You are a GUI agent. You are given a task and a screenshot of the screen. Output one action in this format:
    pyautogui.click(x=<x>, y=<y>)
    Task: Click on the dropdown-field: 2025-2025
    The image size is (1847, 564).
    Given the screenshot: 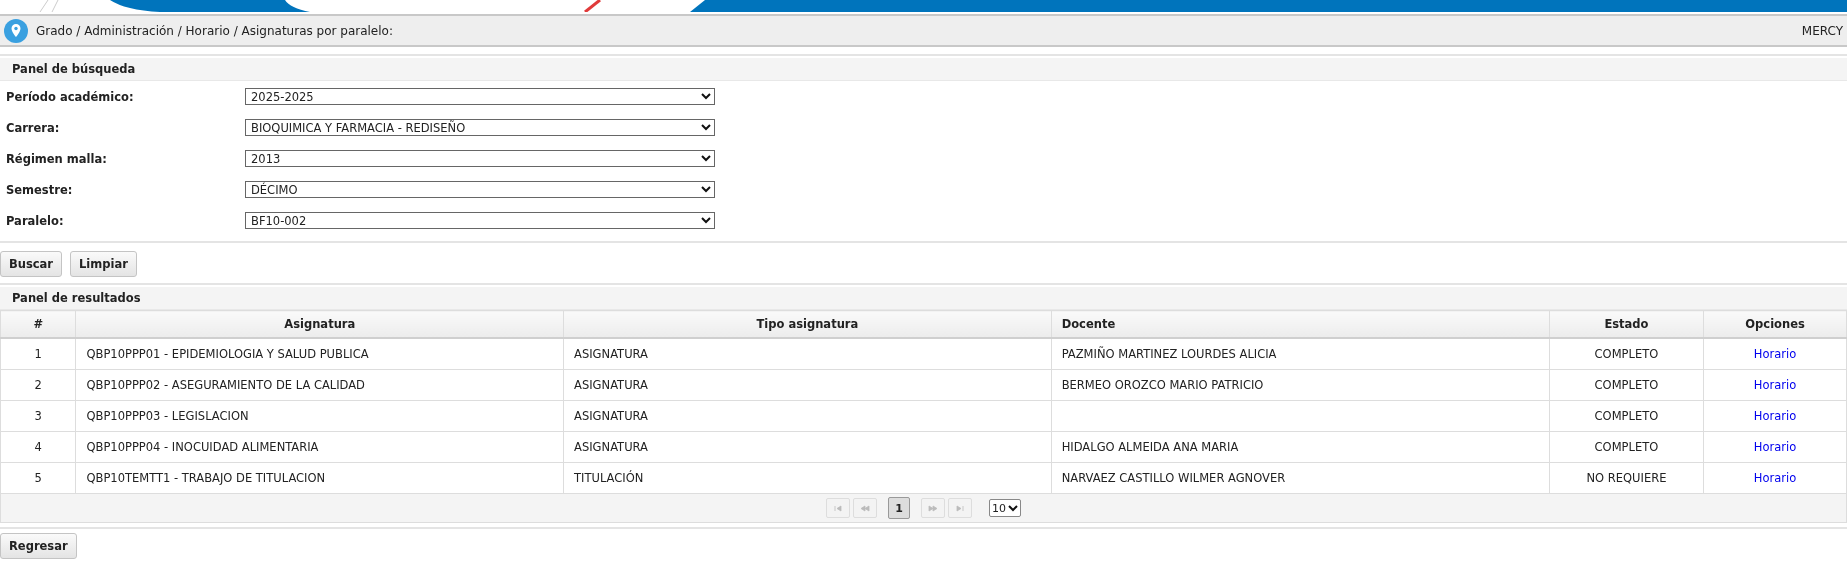 What is the action you would take?
    pyautogui.click(x=480, y=96)
    